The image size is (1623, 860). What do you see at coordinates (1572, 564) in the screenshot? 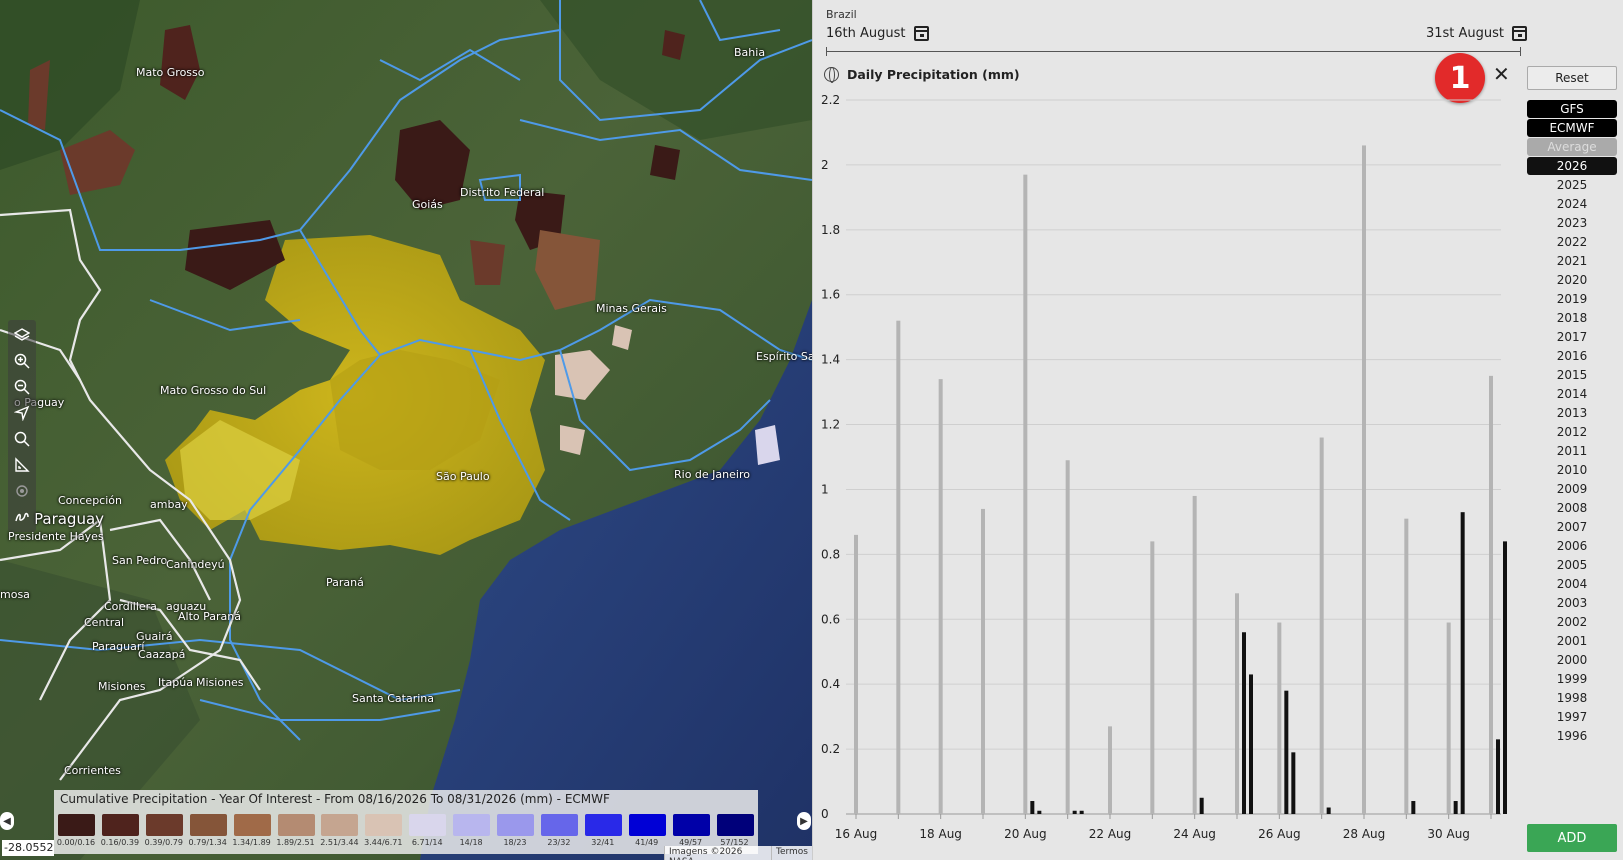
I see `year-item-2005: 2005` at bounding box center [1572, 564].